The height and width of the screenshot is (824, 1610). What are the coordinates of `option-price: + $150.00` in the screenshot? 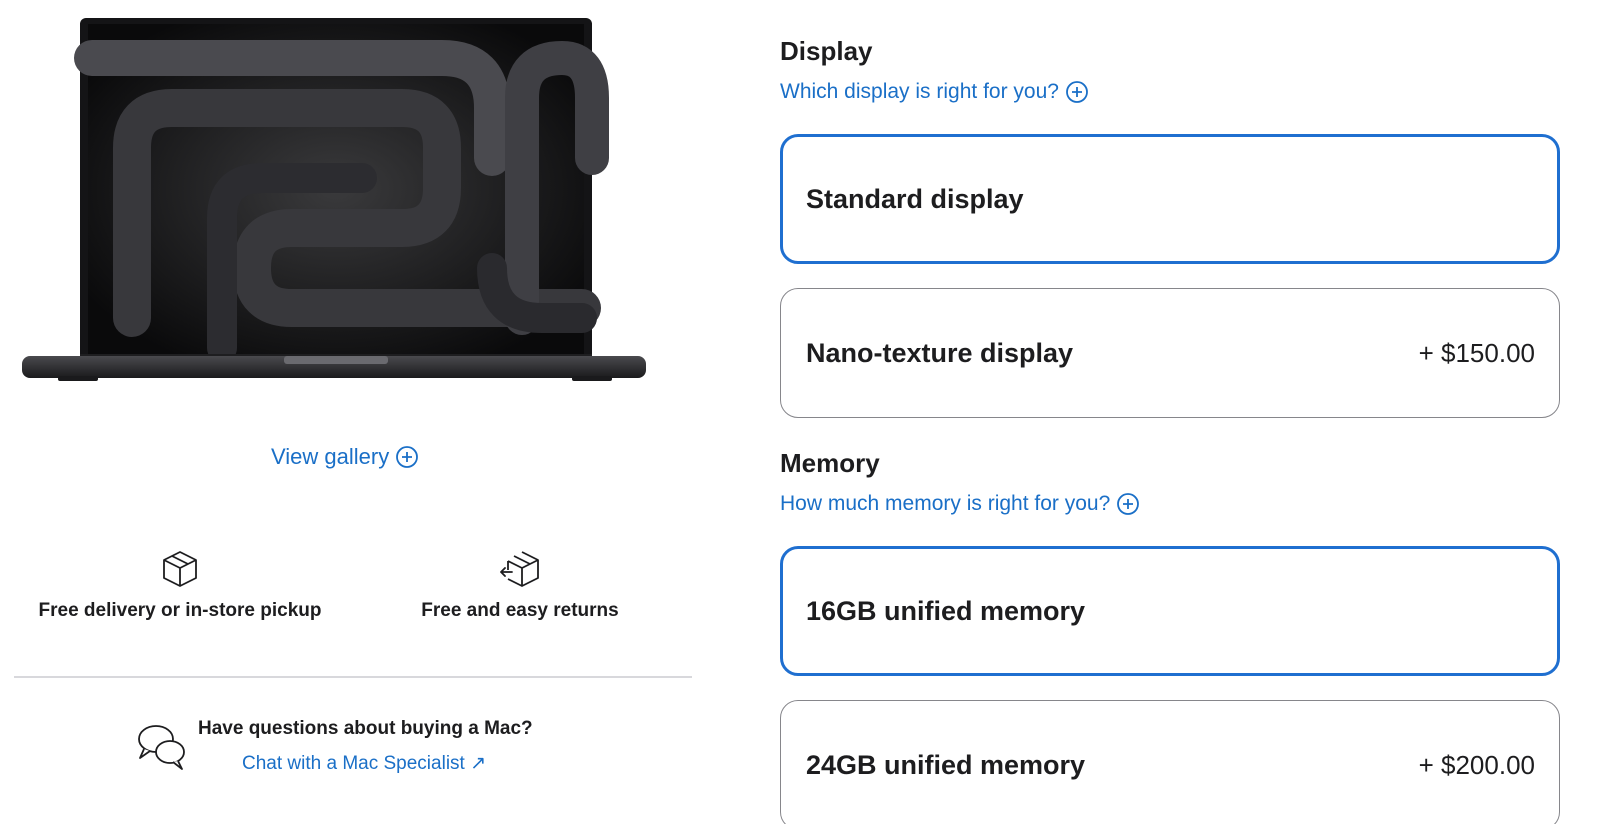 It's located at (1476, 352).